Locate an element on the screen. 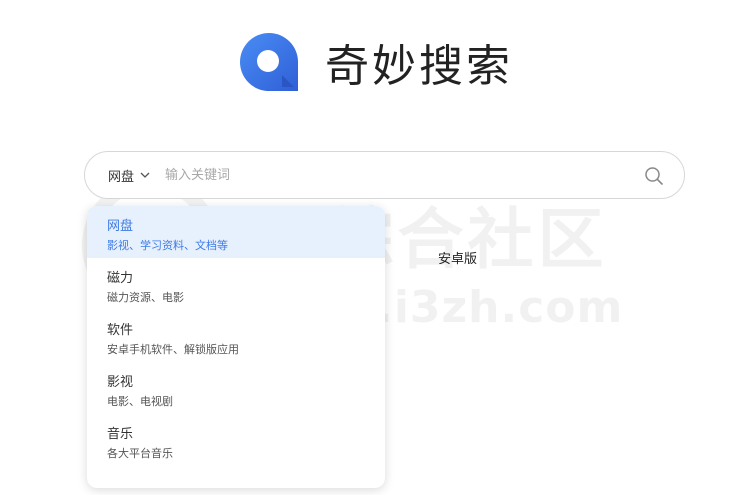  search-bar: 网盘 is located at coordinates (384, 175).